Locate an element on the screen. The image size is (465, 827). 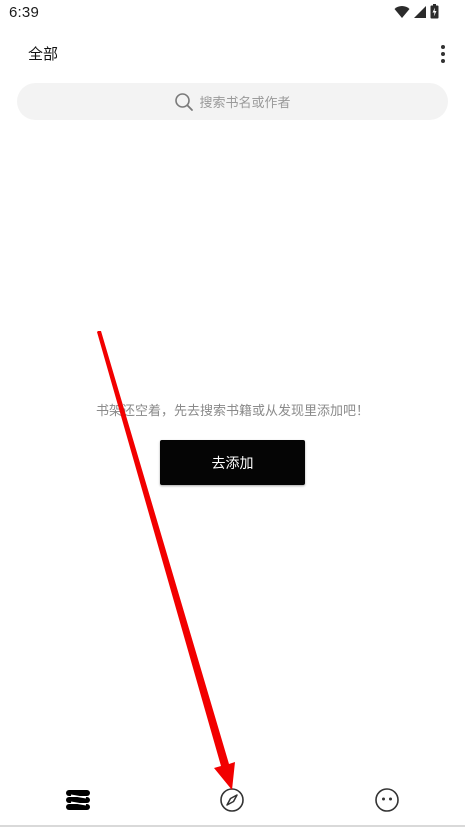
compass-icon is located at coordinates (232, 802).